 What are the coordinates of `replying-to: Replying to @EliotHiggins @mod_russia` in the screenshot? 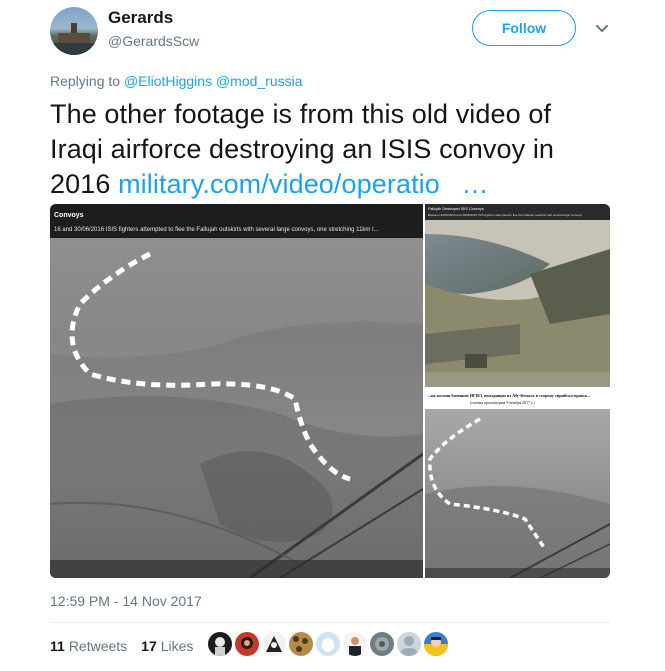 It's located at (176, 81).